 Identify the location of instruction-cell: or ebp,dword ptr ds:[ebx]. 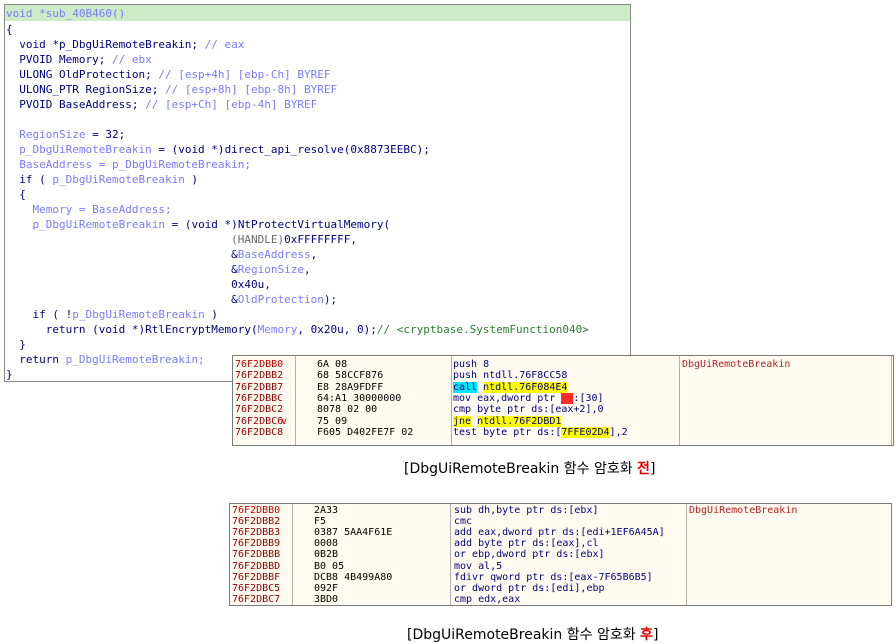
(529, 554).